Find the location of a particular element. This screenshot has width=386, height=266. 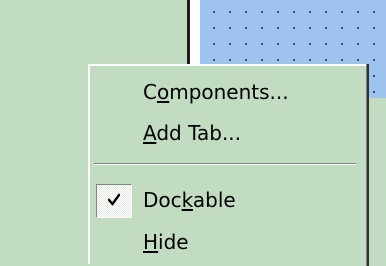

checked-state-box is located at coordinates (114, 201).